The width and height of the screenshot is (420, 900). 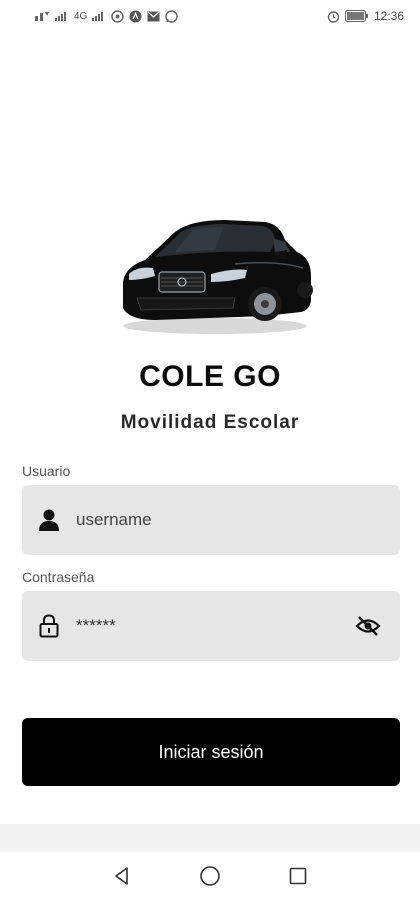 I want to click on password-field, so click(x=211, y=626).